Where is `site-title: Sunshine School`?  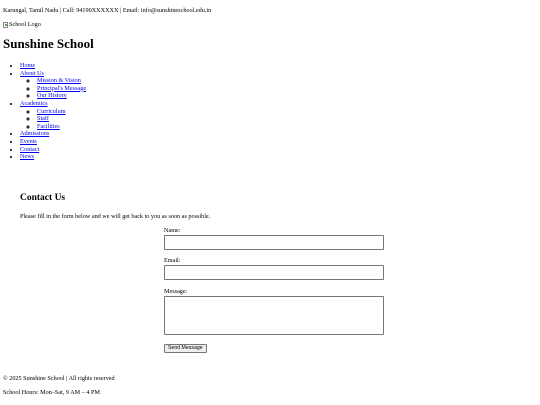 site-title: Sunshine School is located at coordinates (48, 43).